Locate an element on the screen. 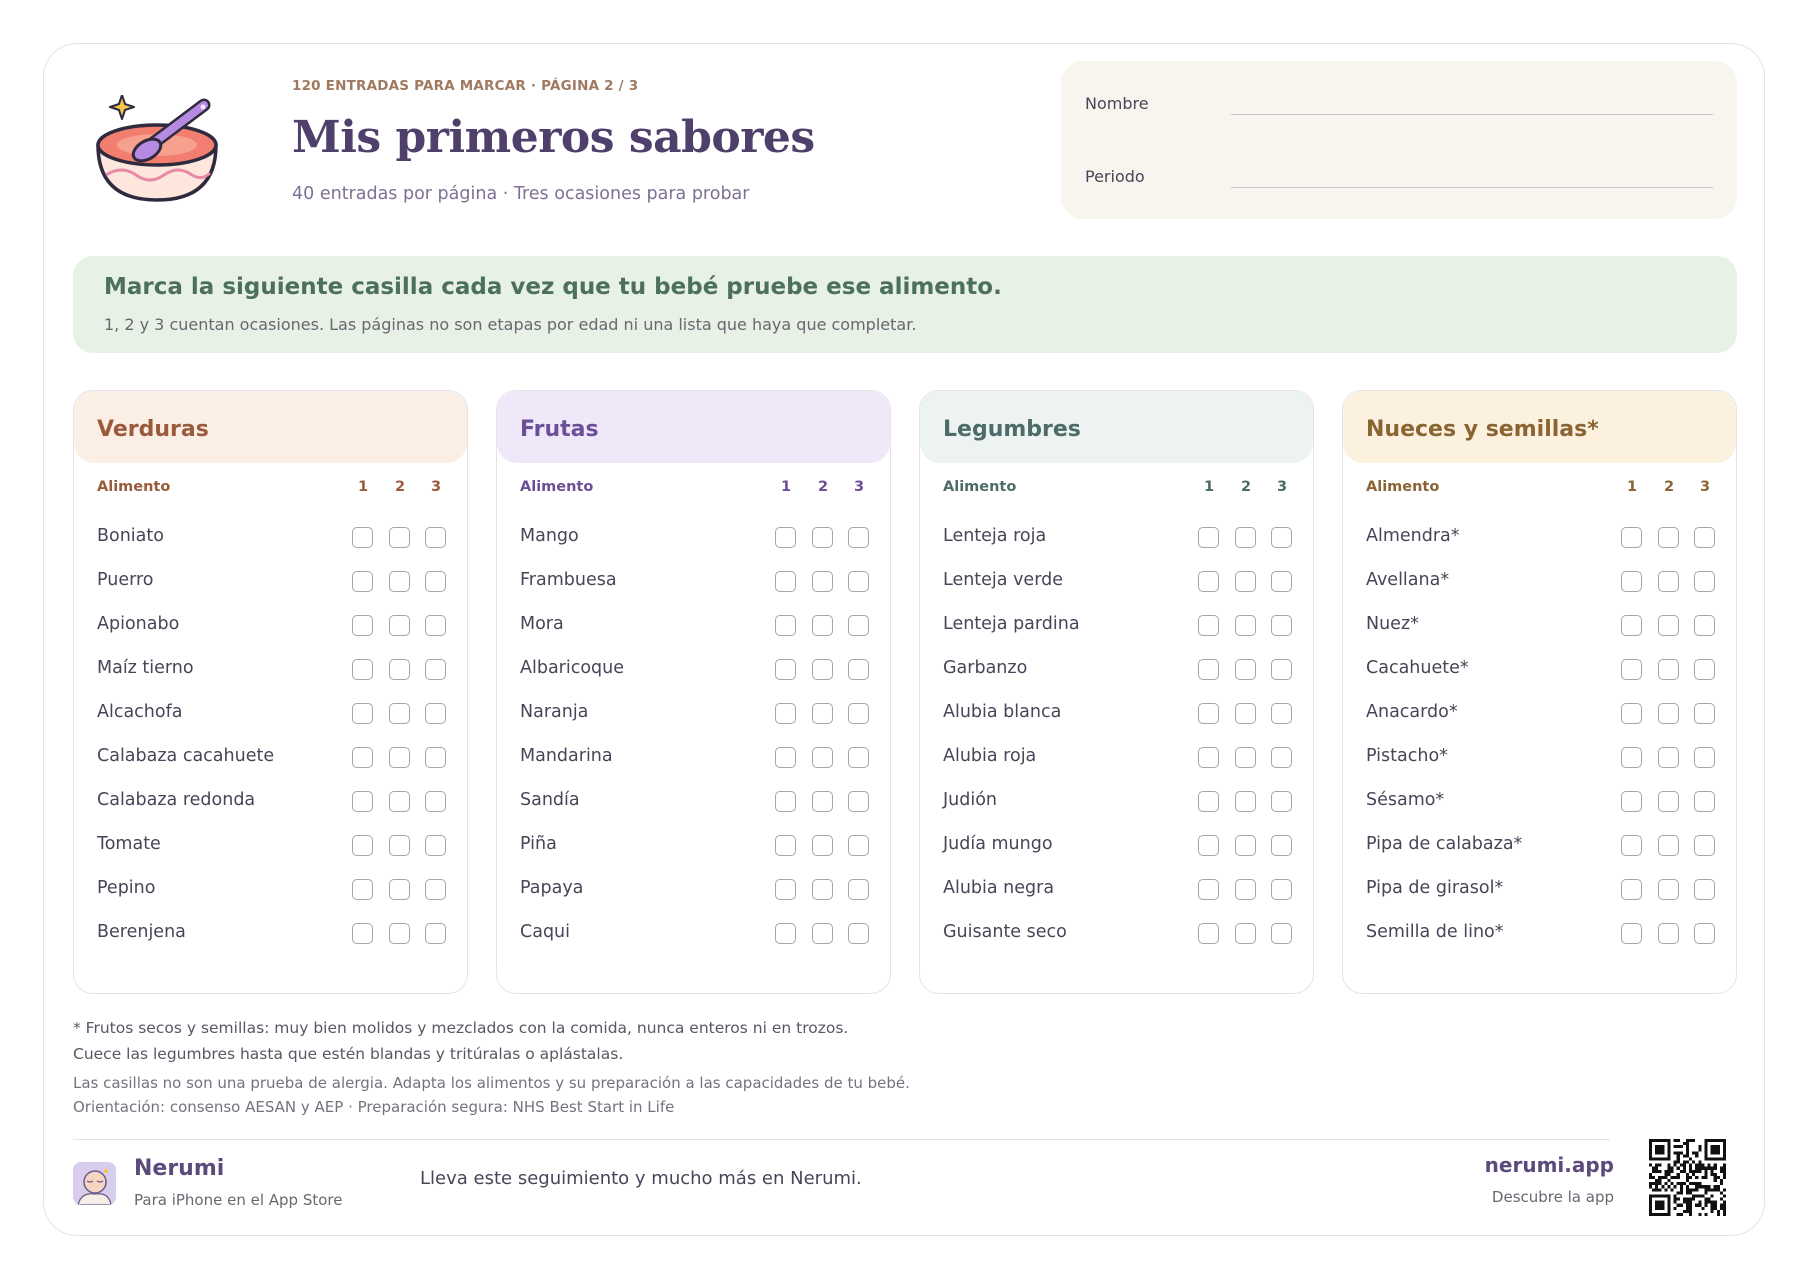  period-field is located at coordinates (1472, 187).